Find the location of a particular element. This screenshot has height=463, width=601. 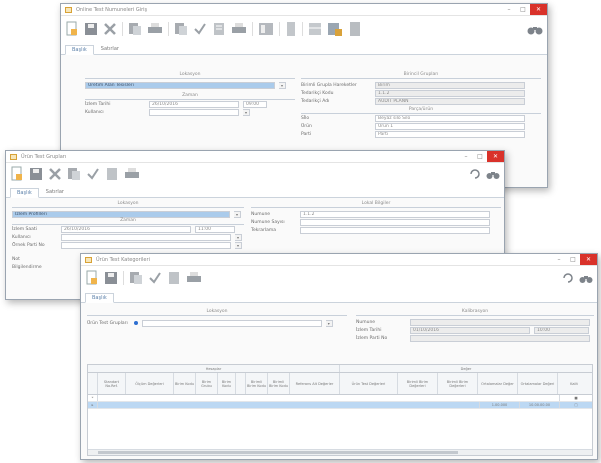

column-header: Referans Alt Değerler is located at coordinates (315, 383).